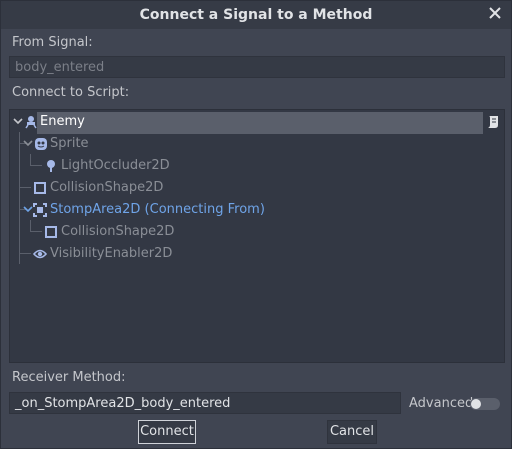  What do you see at coordinates (495, 13) in the screenshot?
I see `close-icon` at bounding box center [495, 13].